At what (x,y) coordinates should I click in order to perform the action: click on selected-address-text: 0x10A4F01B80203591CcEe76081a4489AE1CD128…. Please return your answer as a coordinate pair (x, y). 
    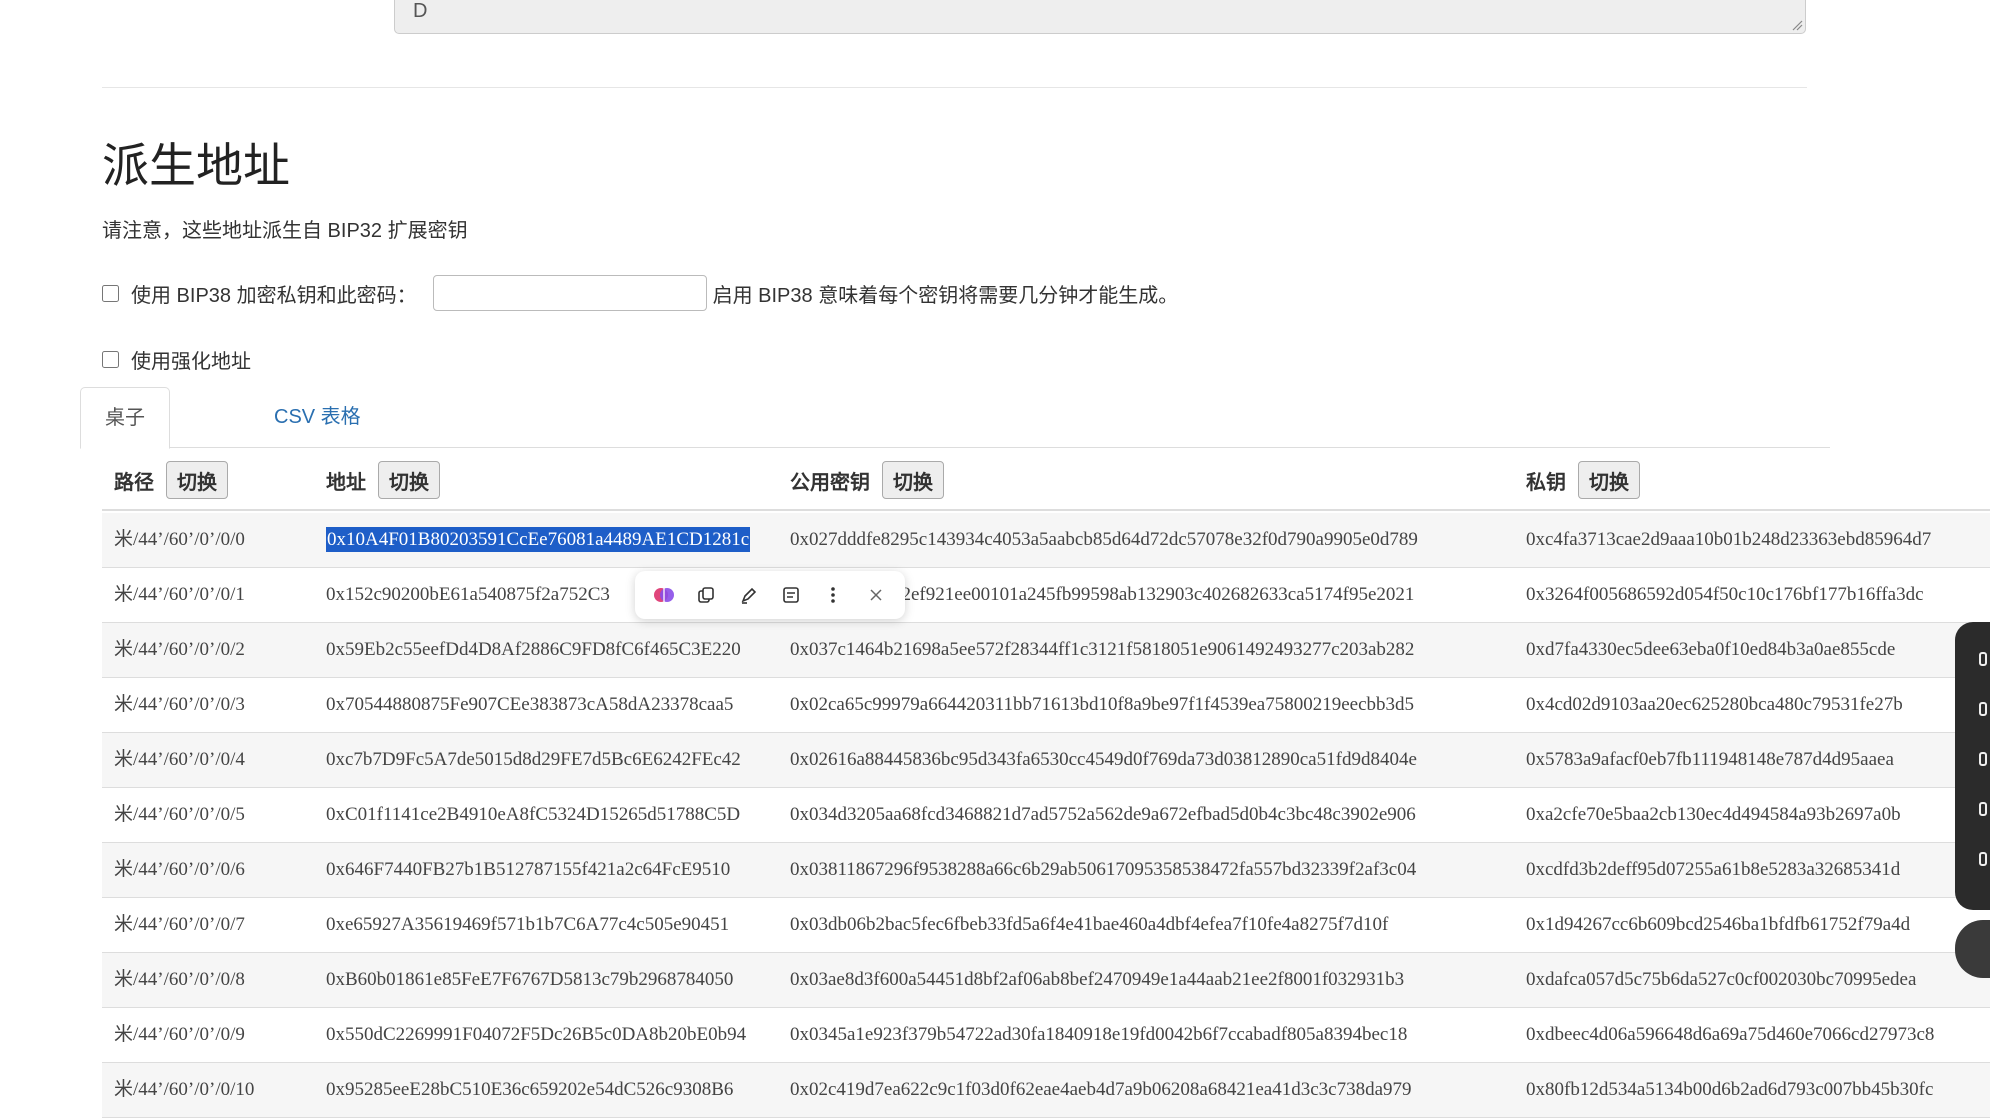
    Looking at the image, I should click on (538, 539).